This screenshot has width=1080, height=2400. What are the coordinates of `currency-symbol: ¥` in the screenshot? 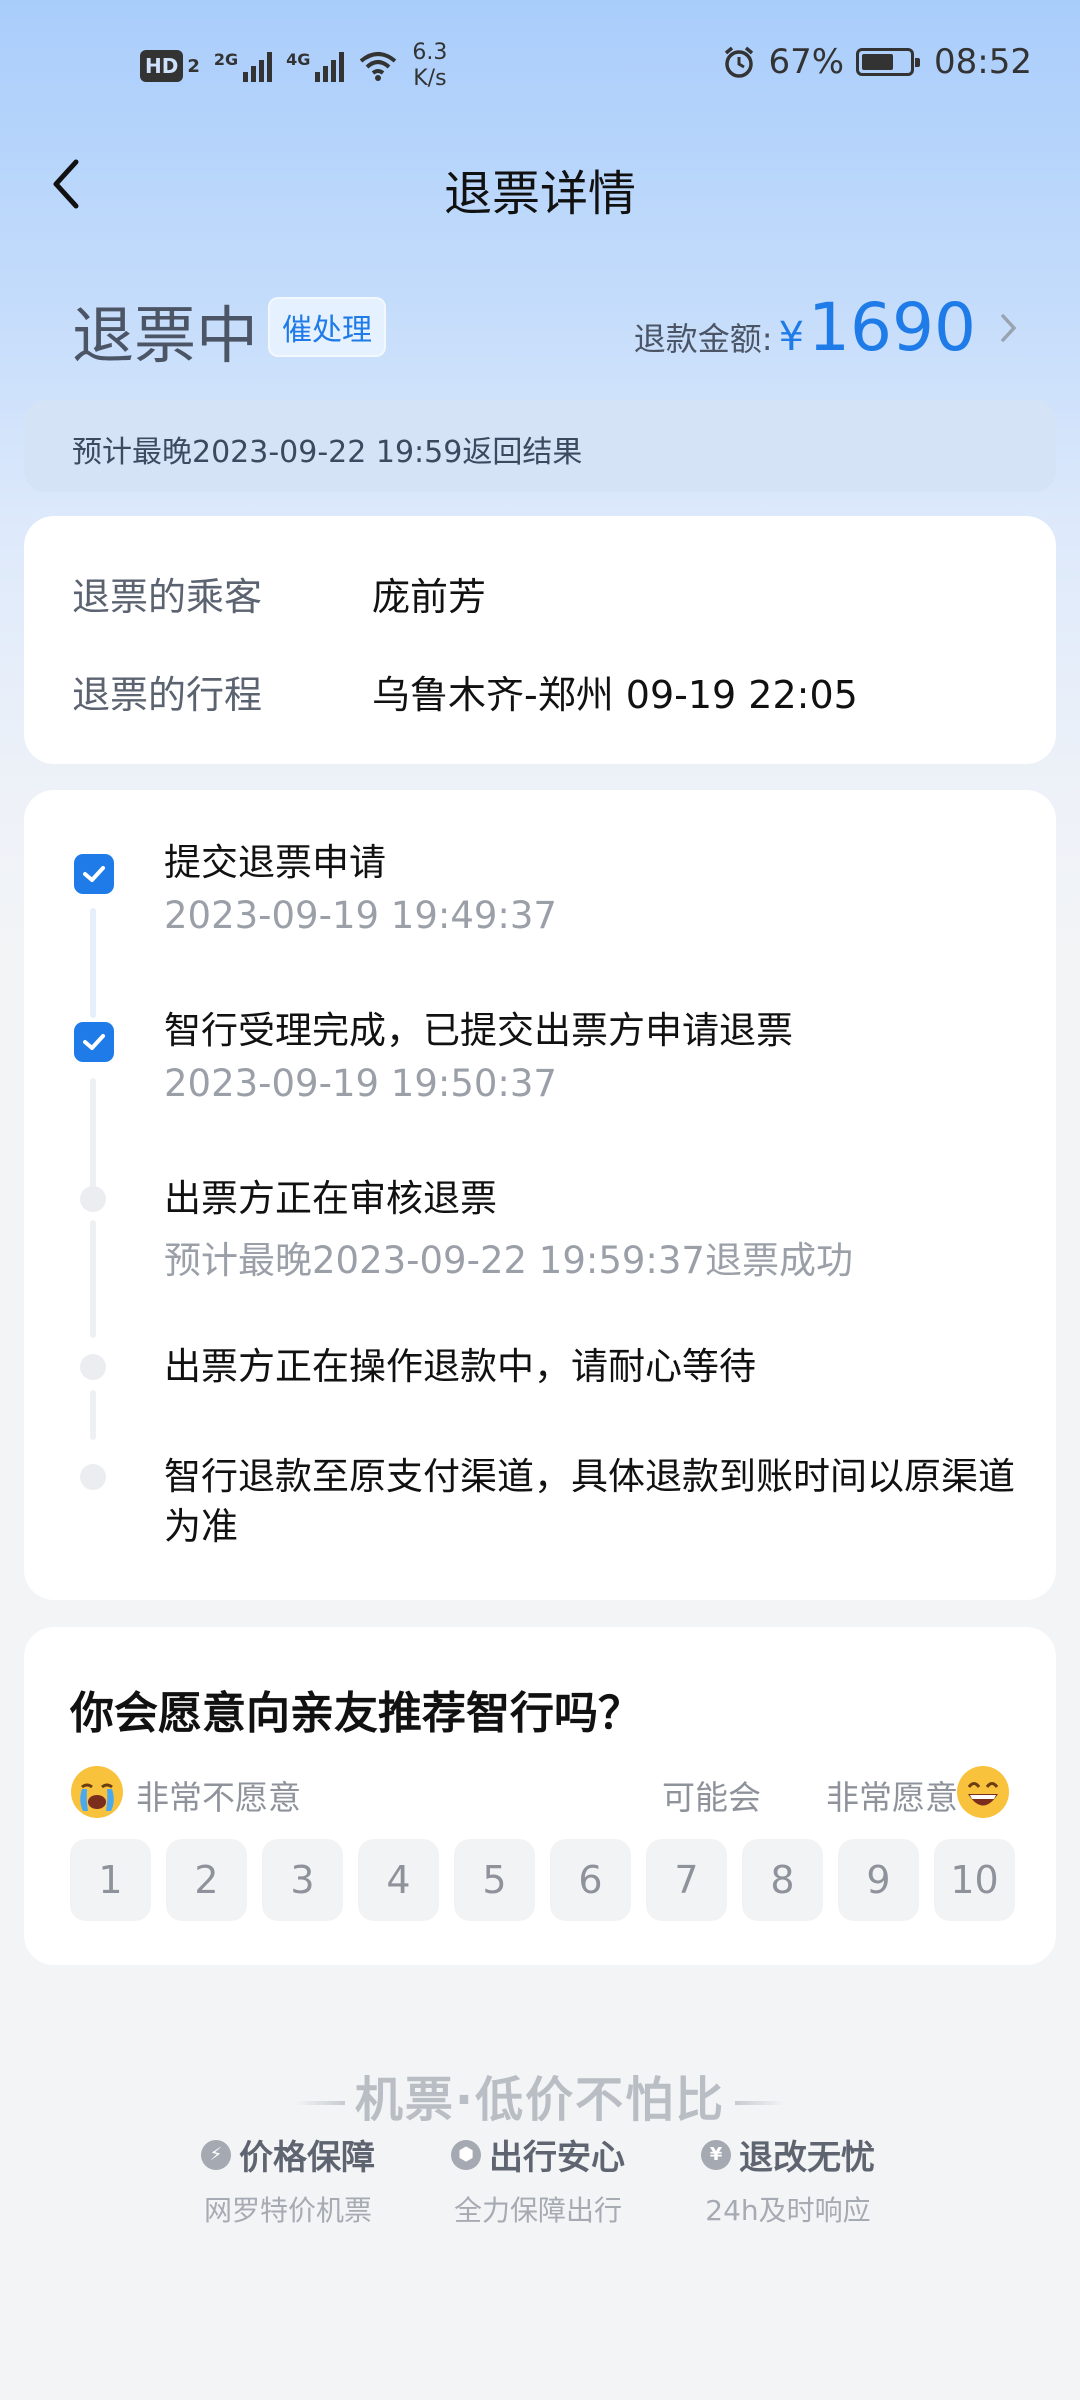 It's located at (791, 337).